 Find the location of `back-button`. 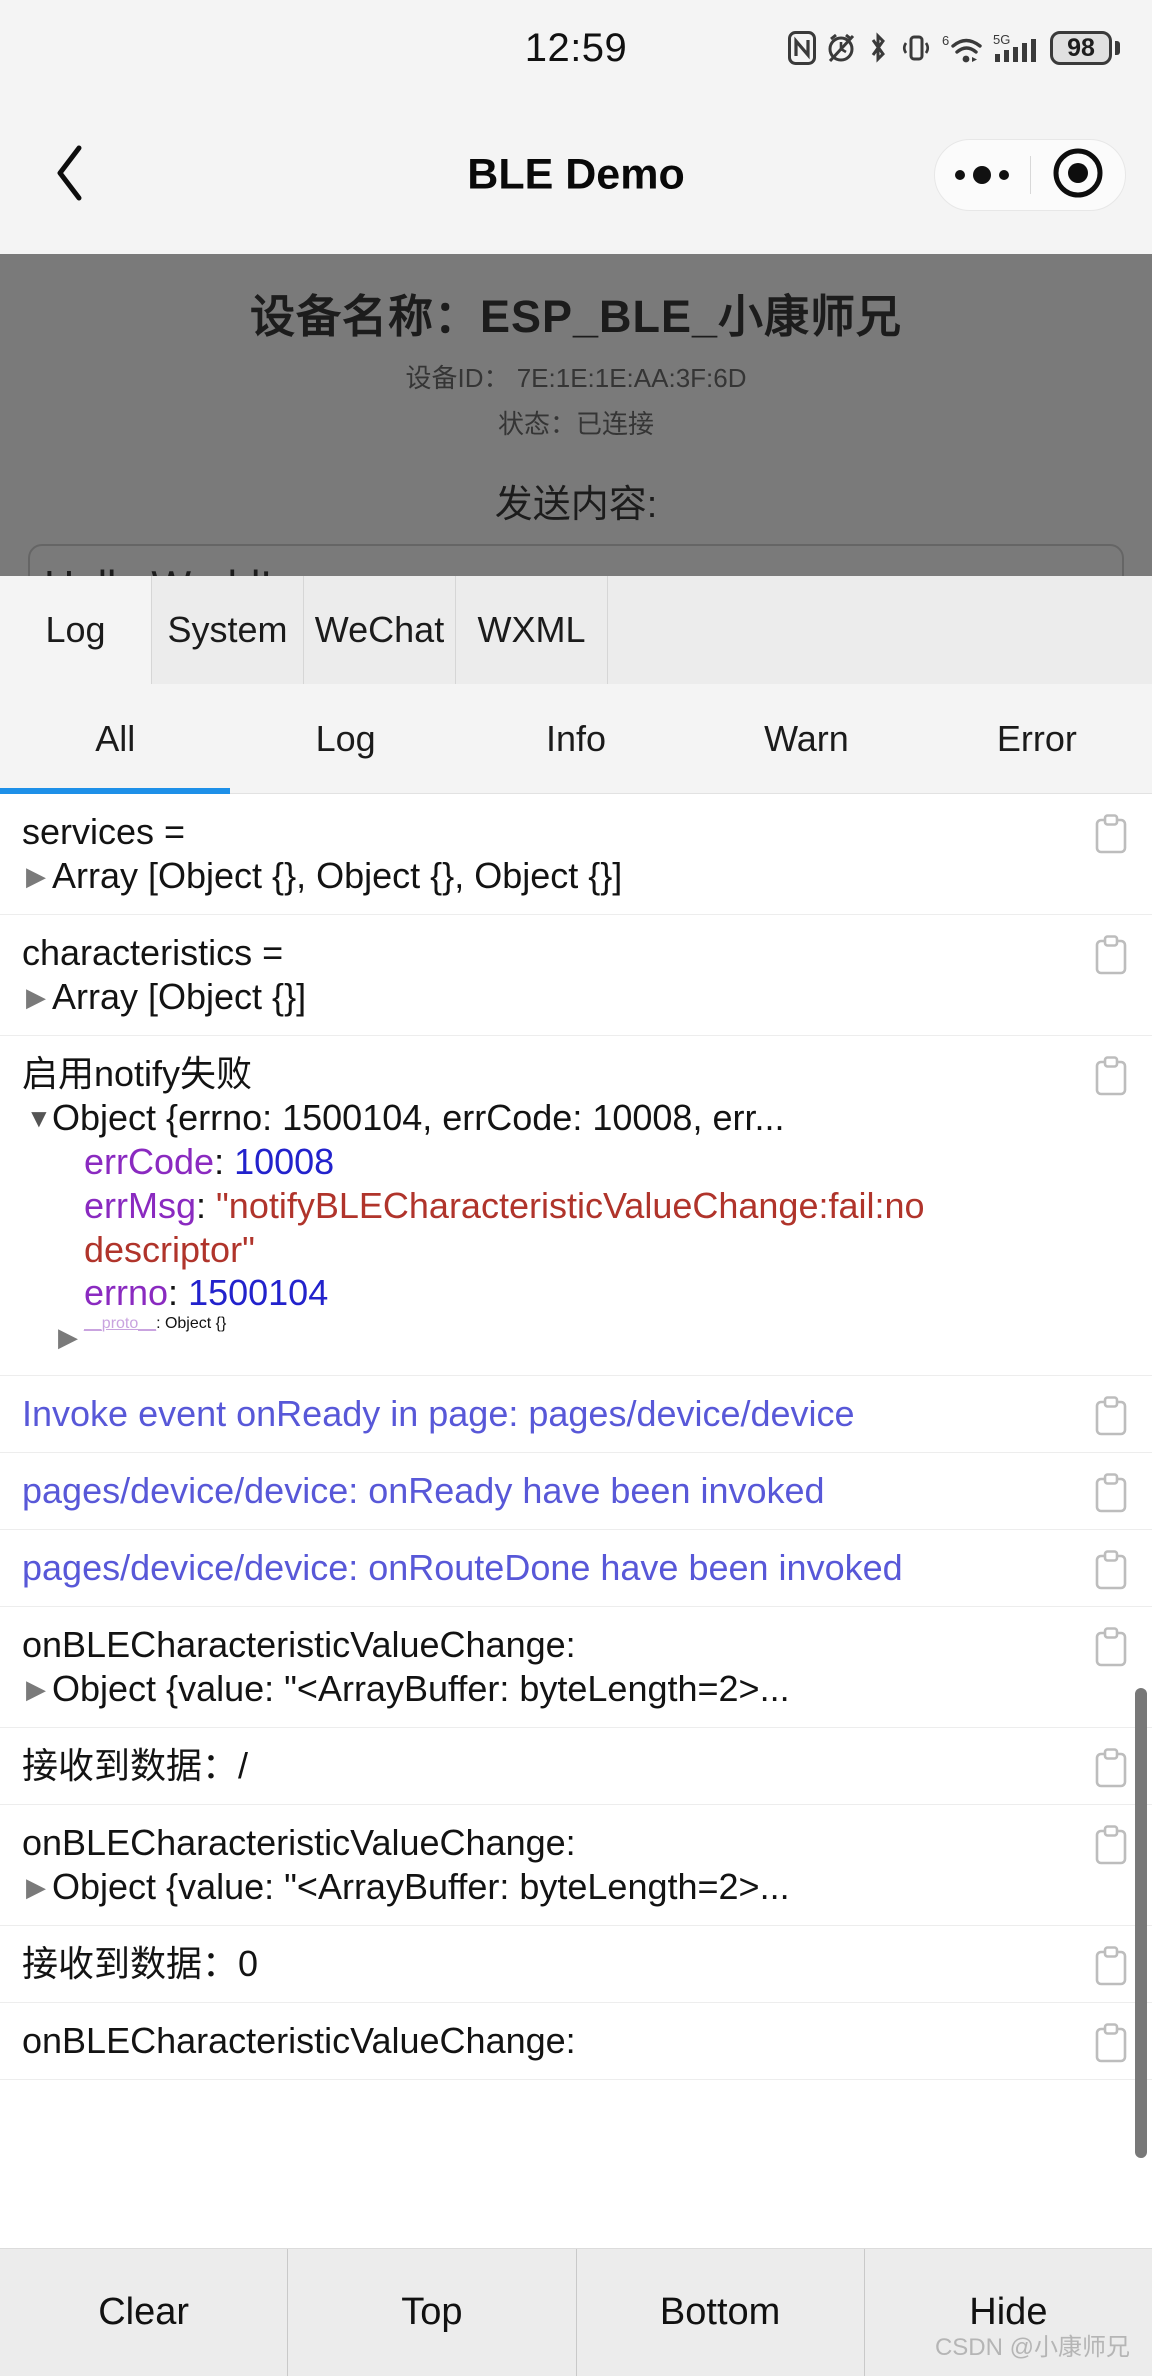

back-button is located at coordinates (70, 175).